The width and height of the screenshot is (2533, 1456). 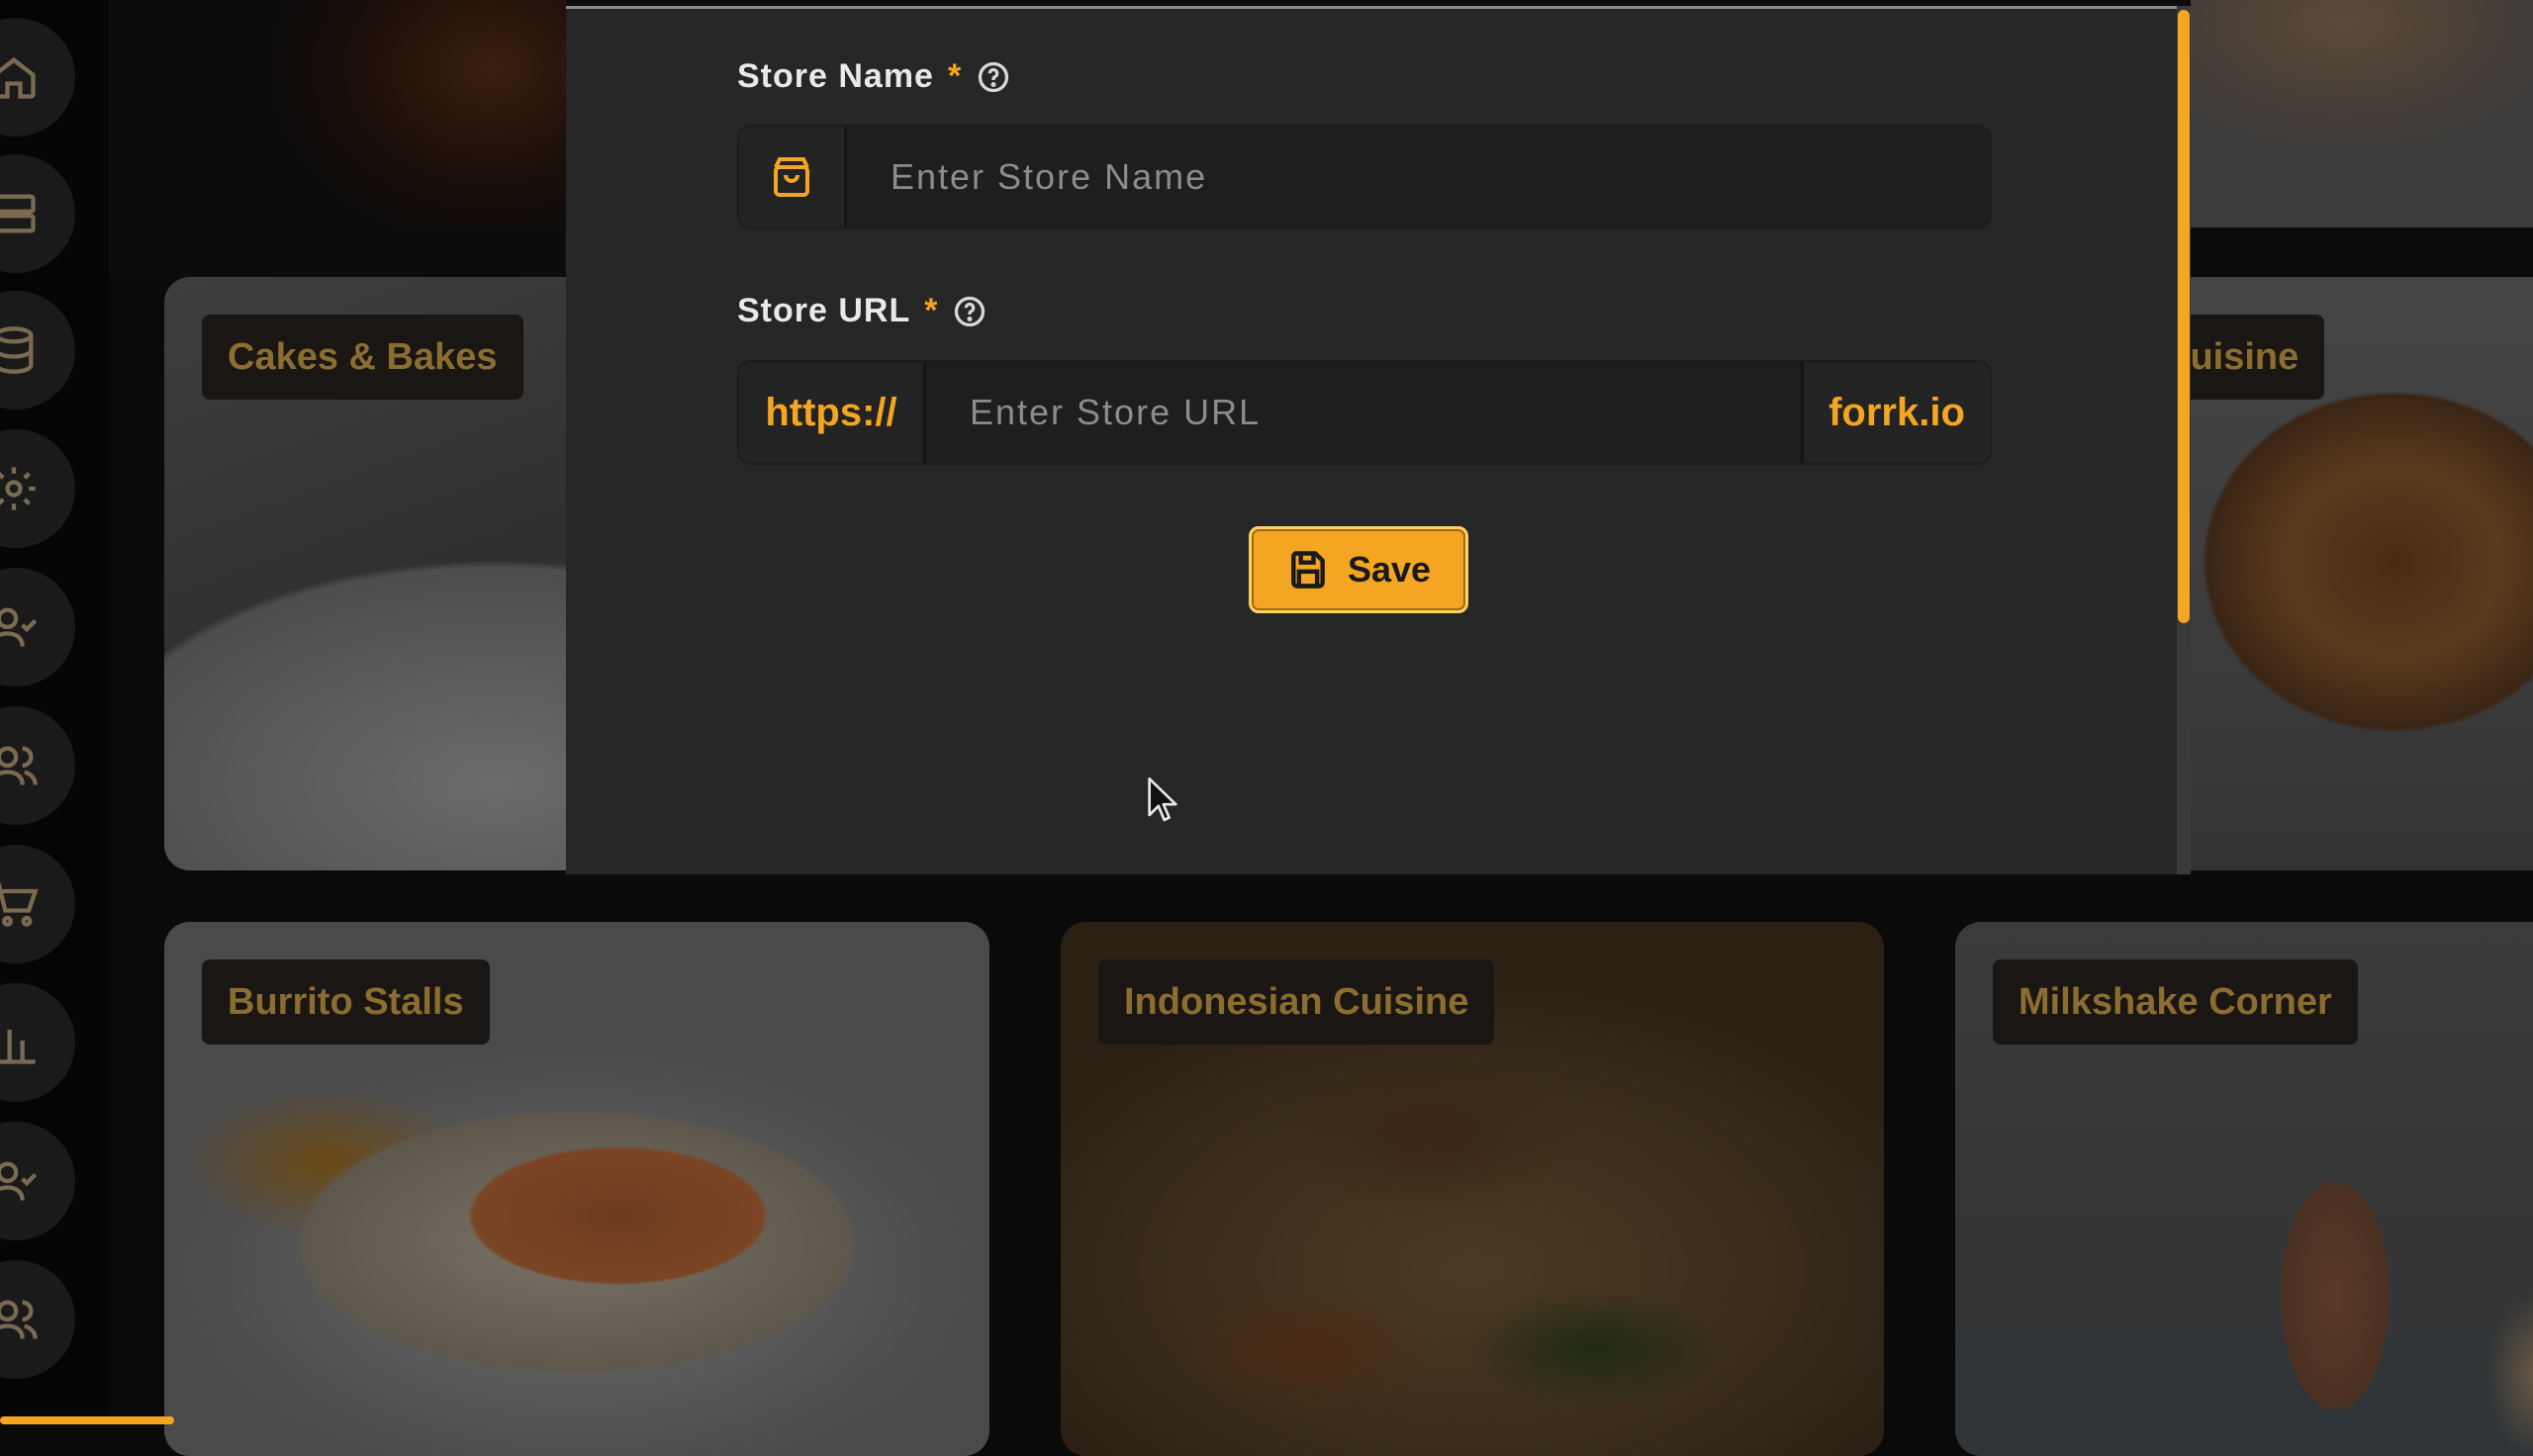 What do you see at coordinates (18, 213) in the screenshot?
I see `server-icon` at bounding box center [18, 213].